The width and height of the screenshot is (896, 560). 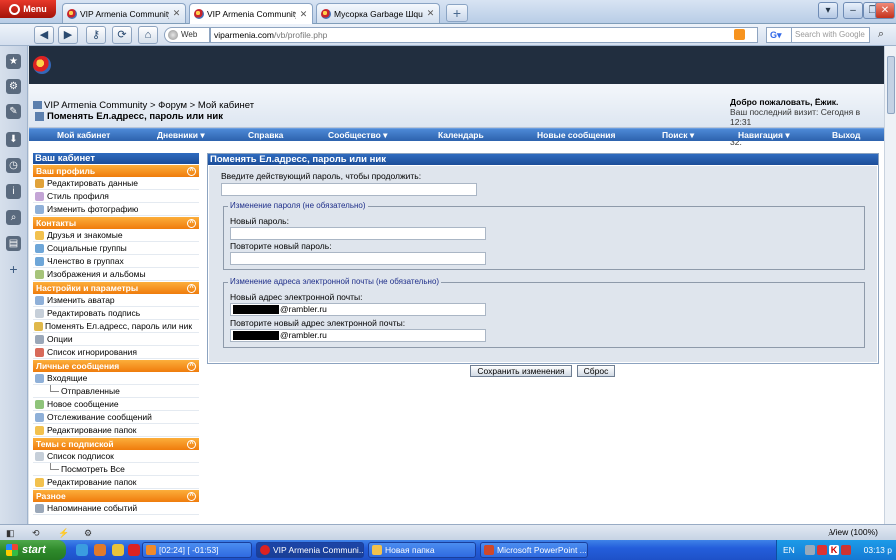 What do you see at coordinates (358, 233) in the screenshot?
I see `new-password-input` at bounding box center [358, 233].